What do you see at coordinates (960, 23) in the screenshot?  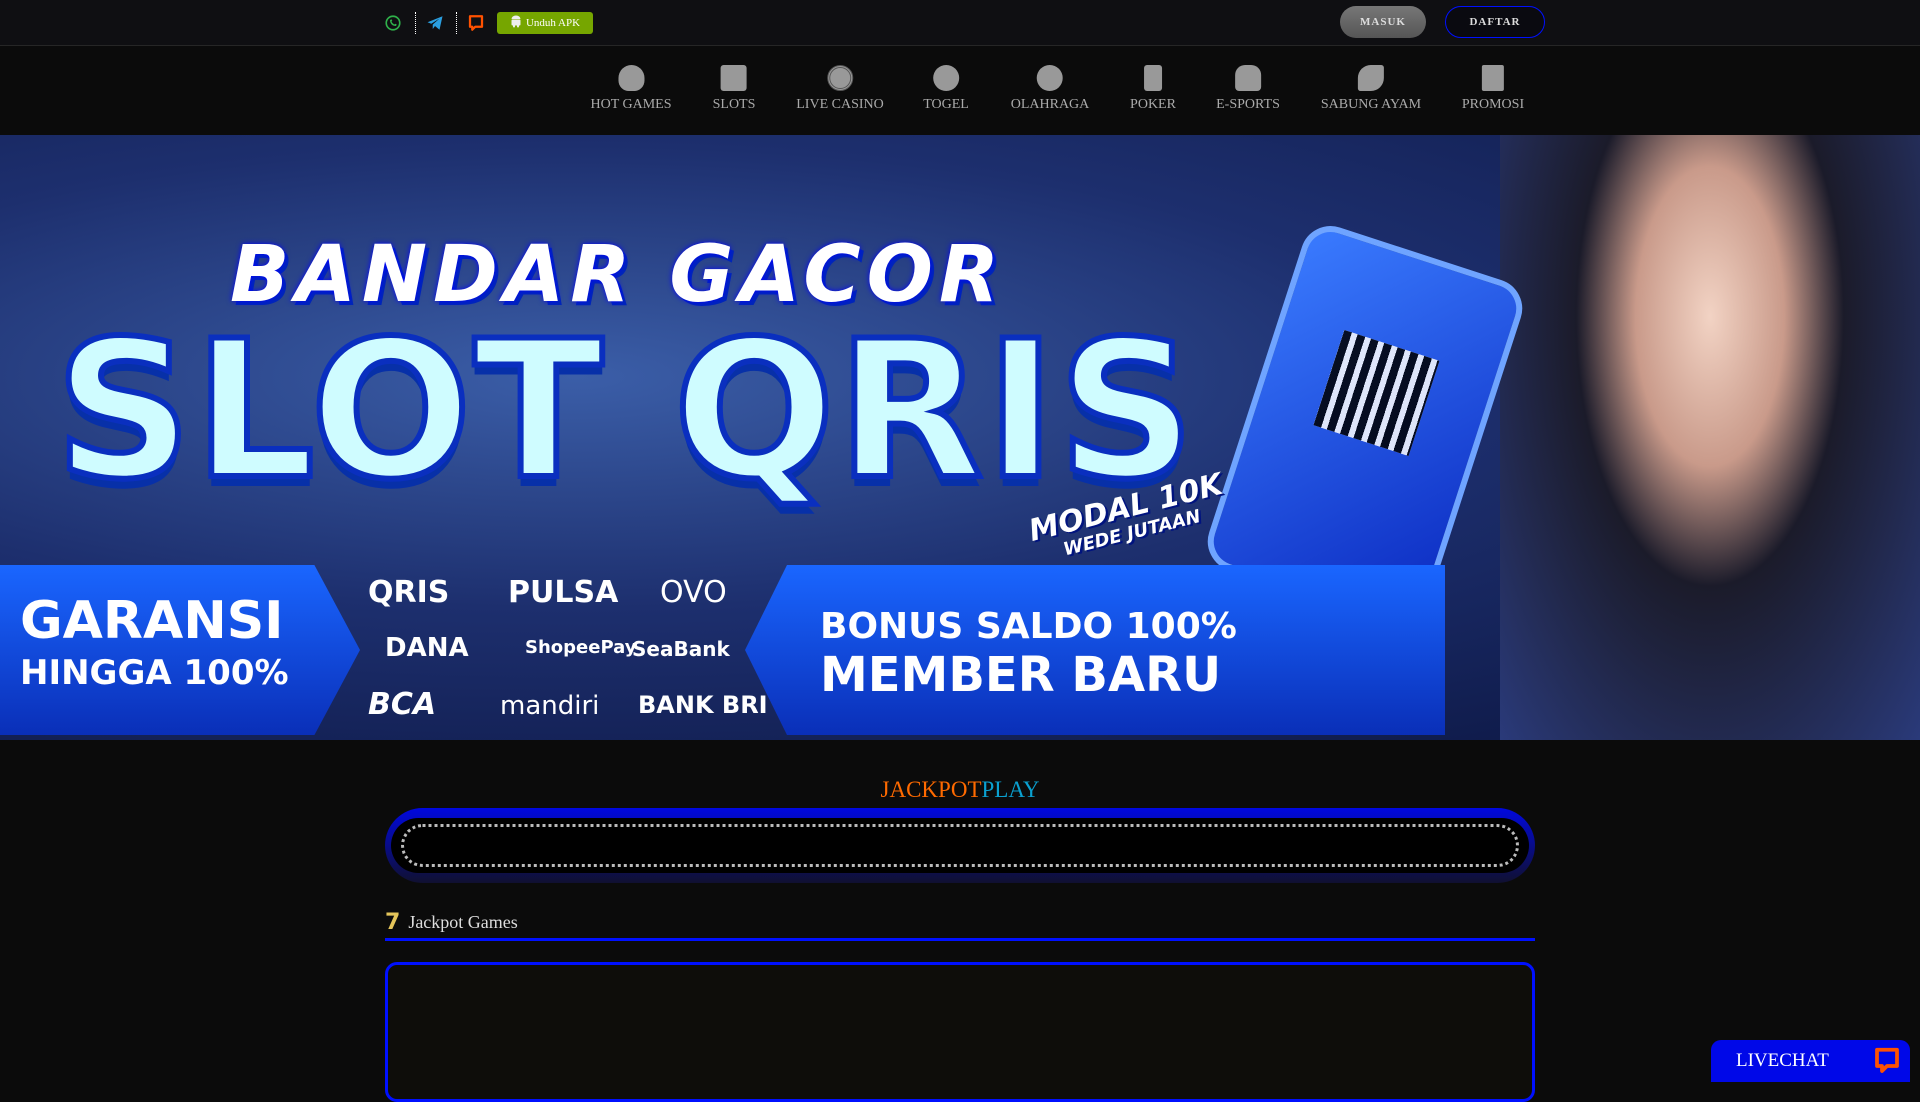 I see `top-bar: Unduh APK MASUK DAFTAR` at bounding box center [960, 23].